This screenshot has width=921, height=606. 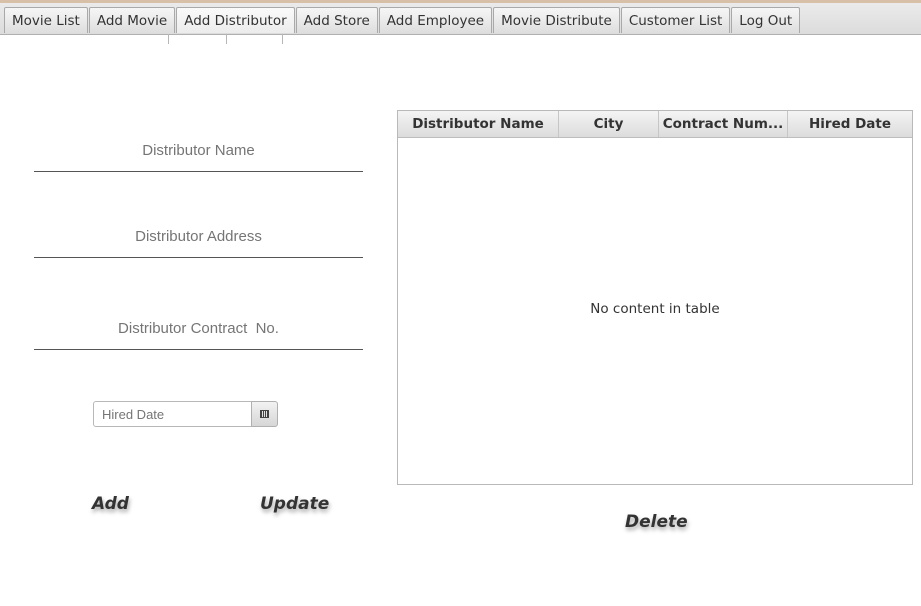 What do you see at coordinates (675, 20) in the screenshot?
I see `tab-customer-list: Customer List` at bounding box center [675, 20].